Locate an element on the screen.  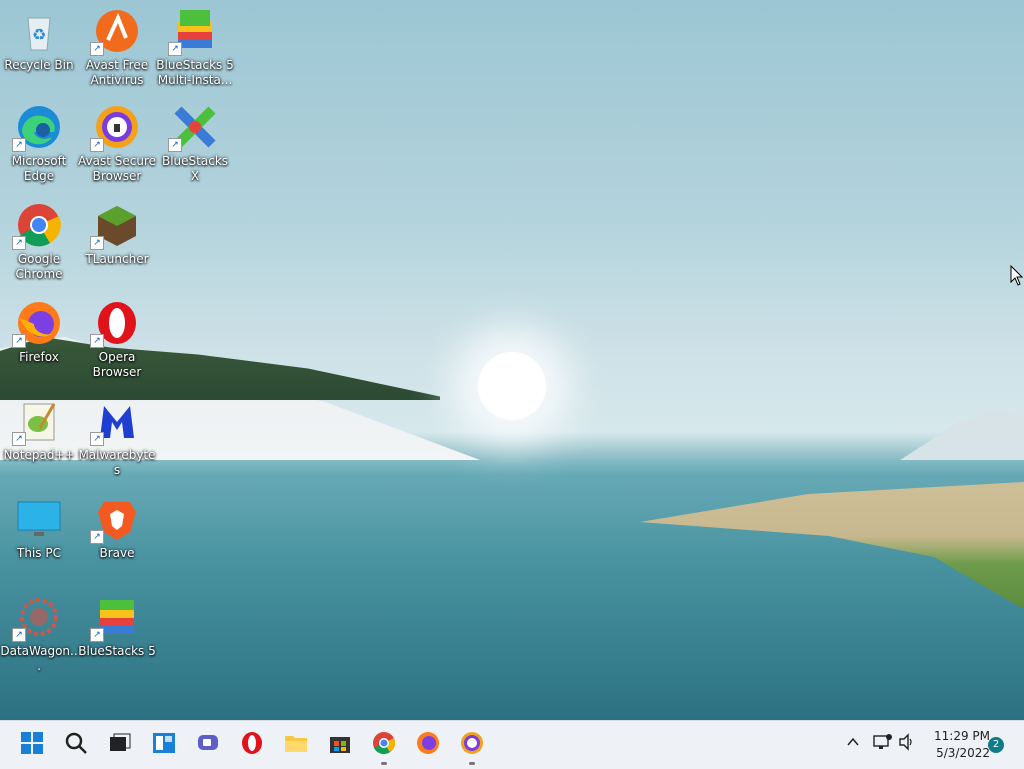
taskbar-file-explorer is located at coordinates (296, 745).